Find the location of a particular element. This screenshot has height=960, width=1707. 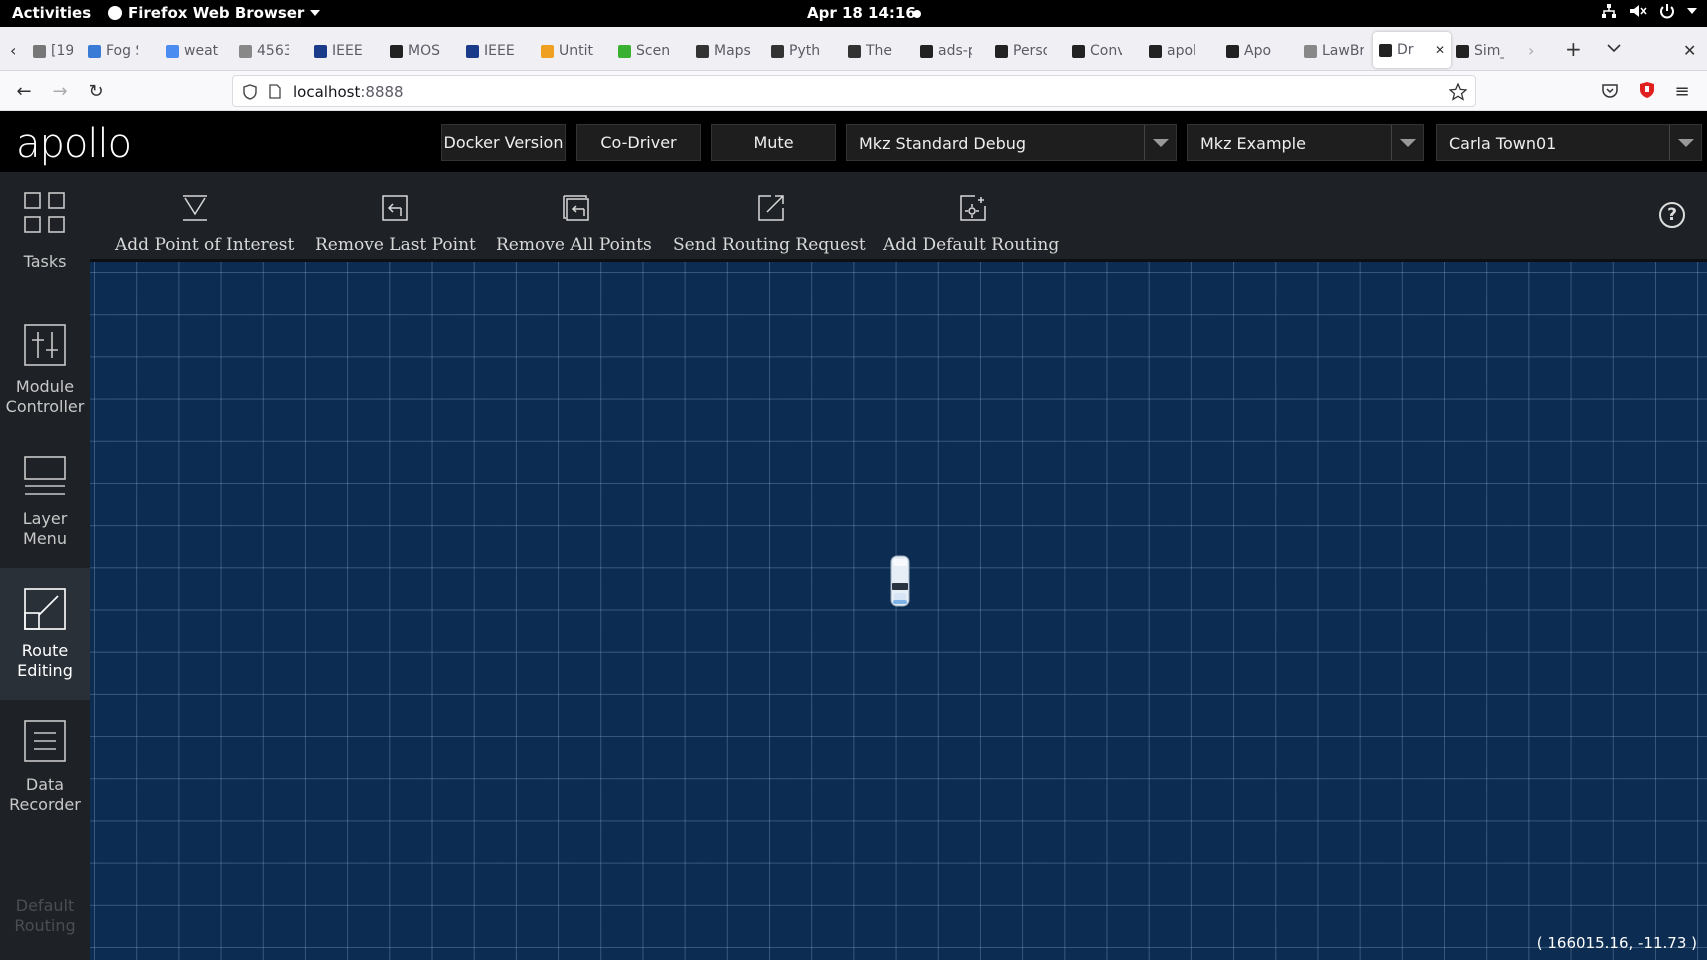

browser-tab: Maps is located at coordinates (723, 51).